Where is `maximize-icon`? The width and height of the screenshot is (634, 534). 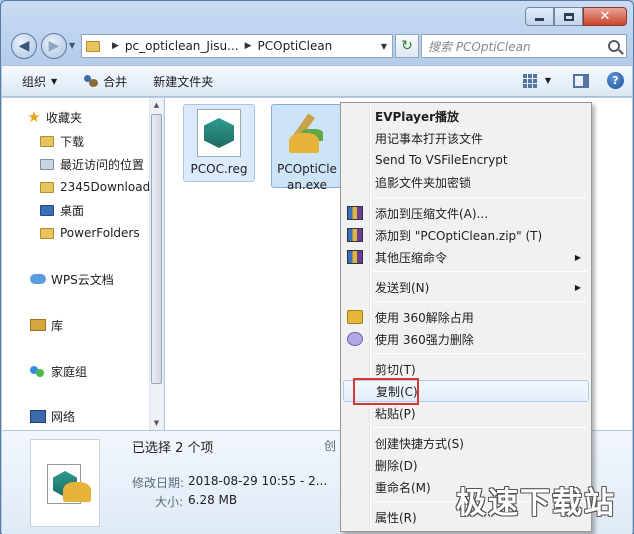 maximize-icon is located at coordinates (568, 16).